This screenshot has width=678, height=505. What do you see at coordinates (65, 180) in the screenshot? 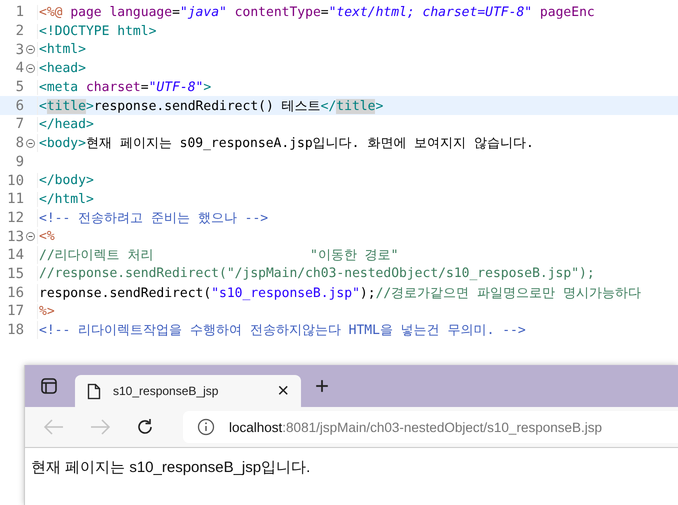
I see `code-line: </body>` at bounding box center [65, 180].